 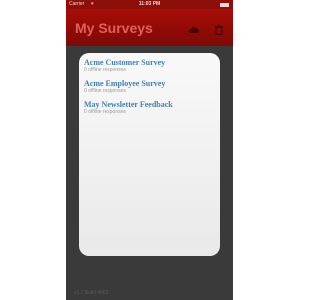 What do you see at coordinates (91, 293) in the screenshot?
I see `version-label: v1.7 Build 4062` at bounding box center [91, 293].